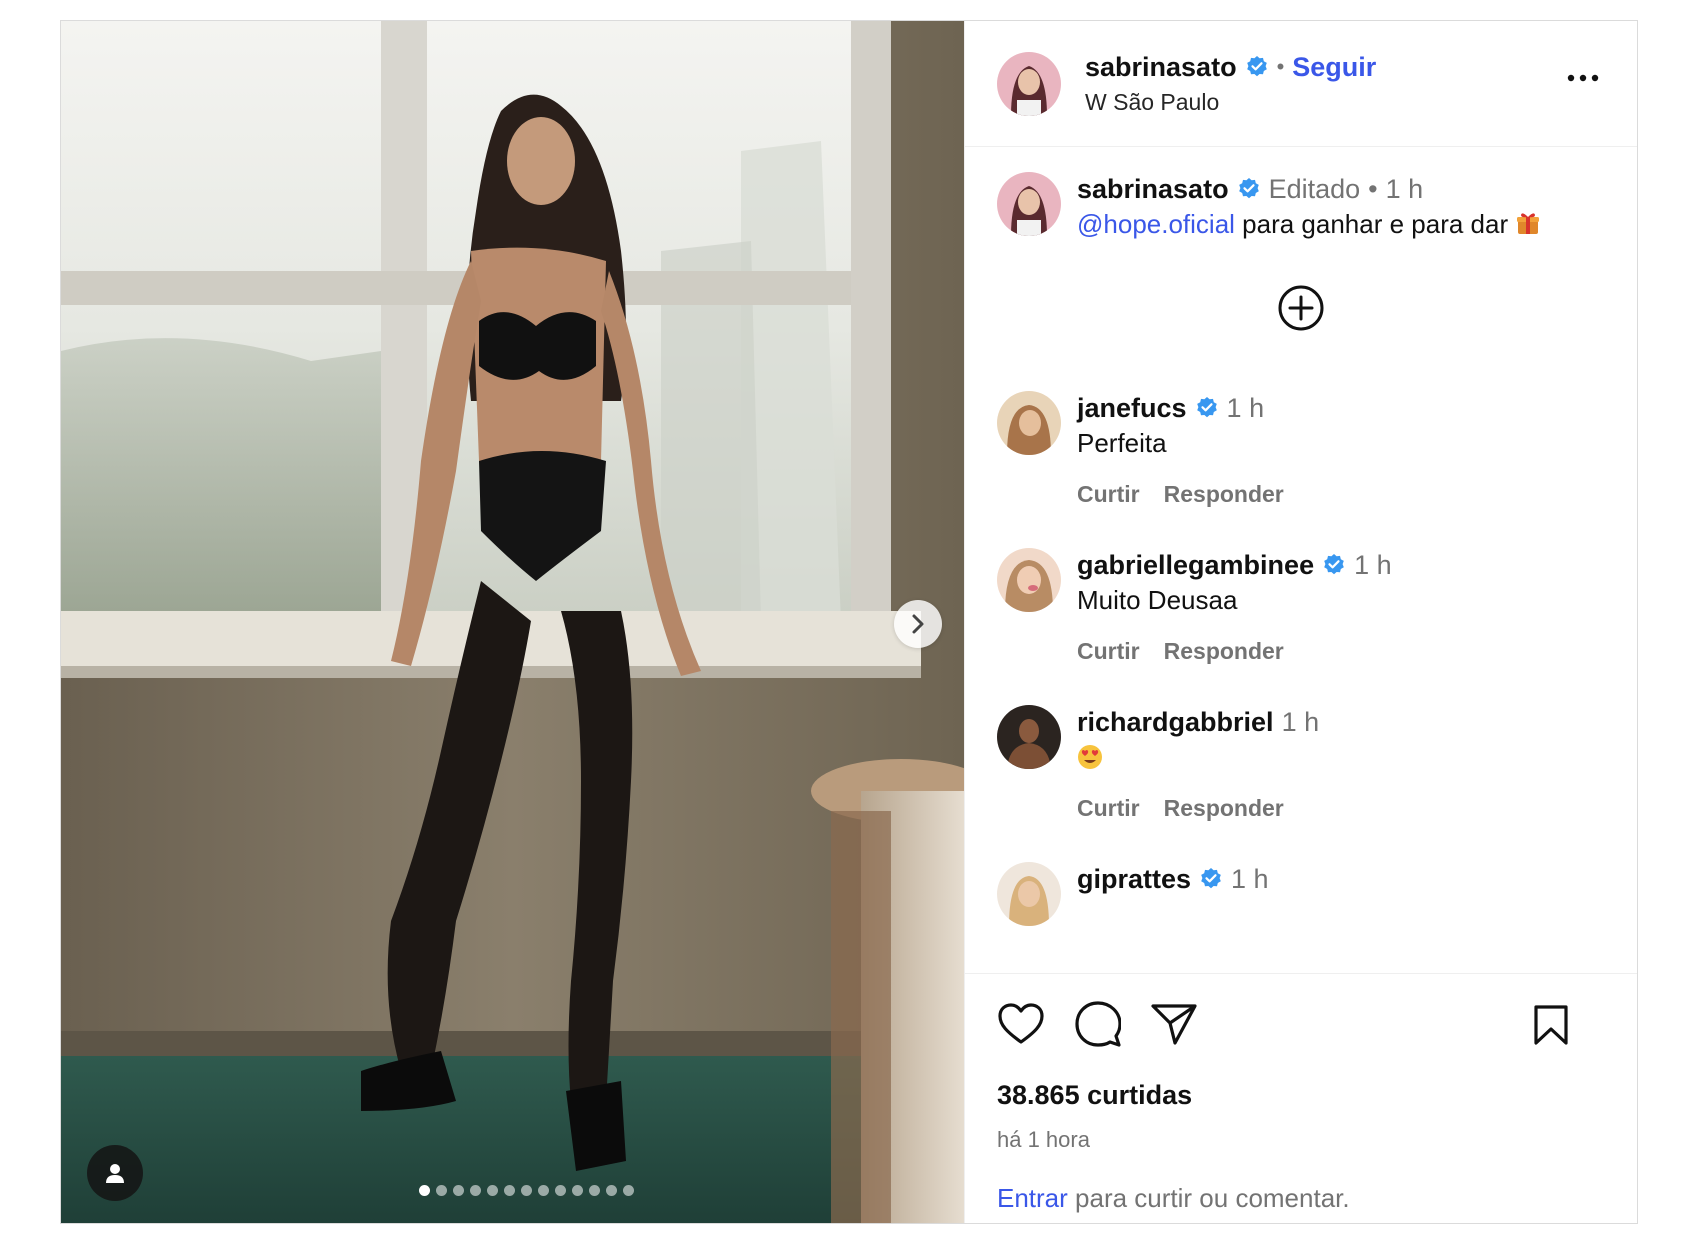 Image resolution: width=1686 pixels, height=1242 pixels. I want to click on heart-icon, so click(1021, 1023).